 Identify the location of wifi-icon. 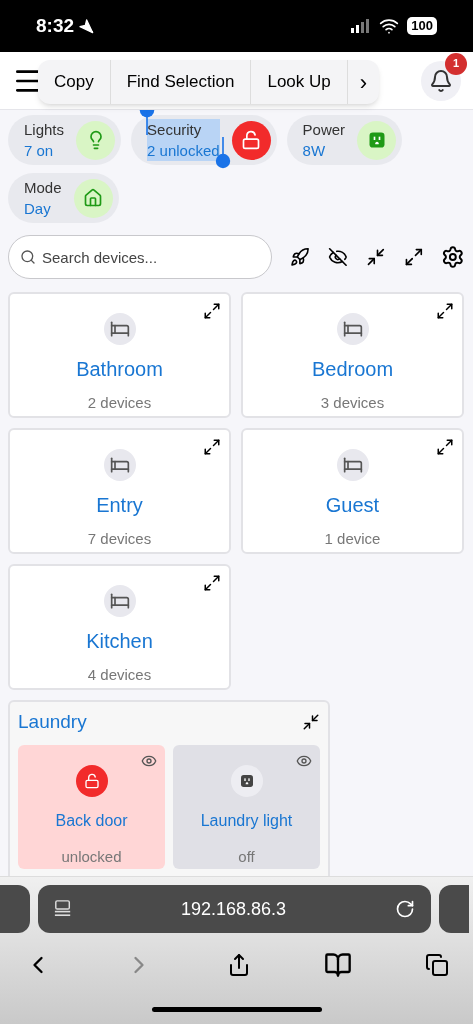
(389, 26).